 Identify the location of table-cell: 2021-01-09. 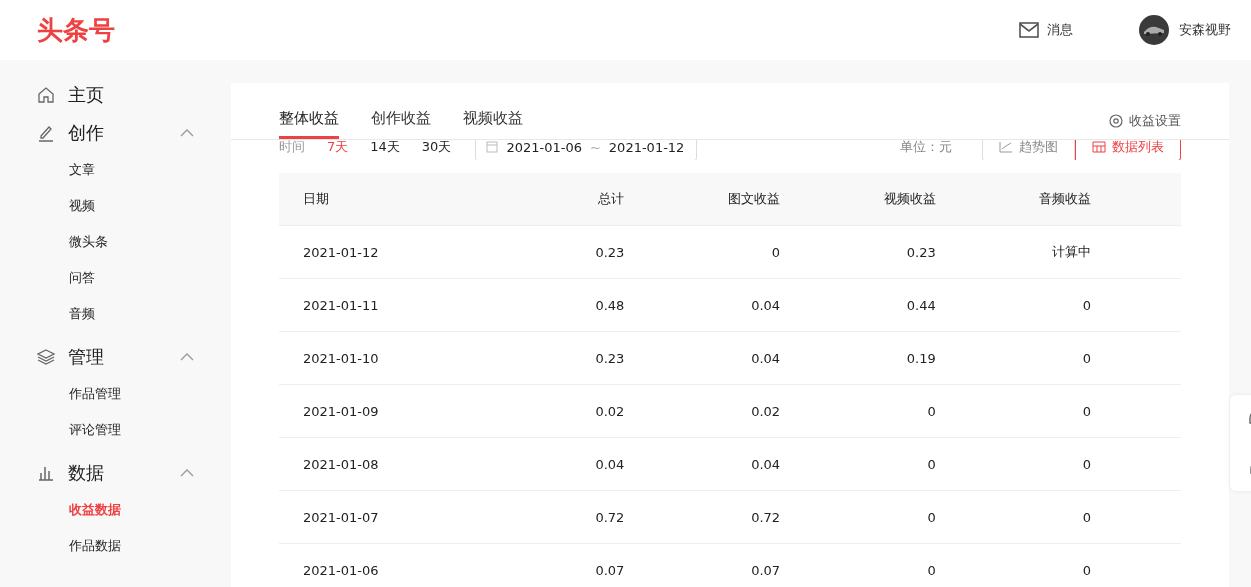
(388, 411).